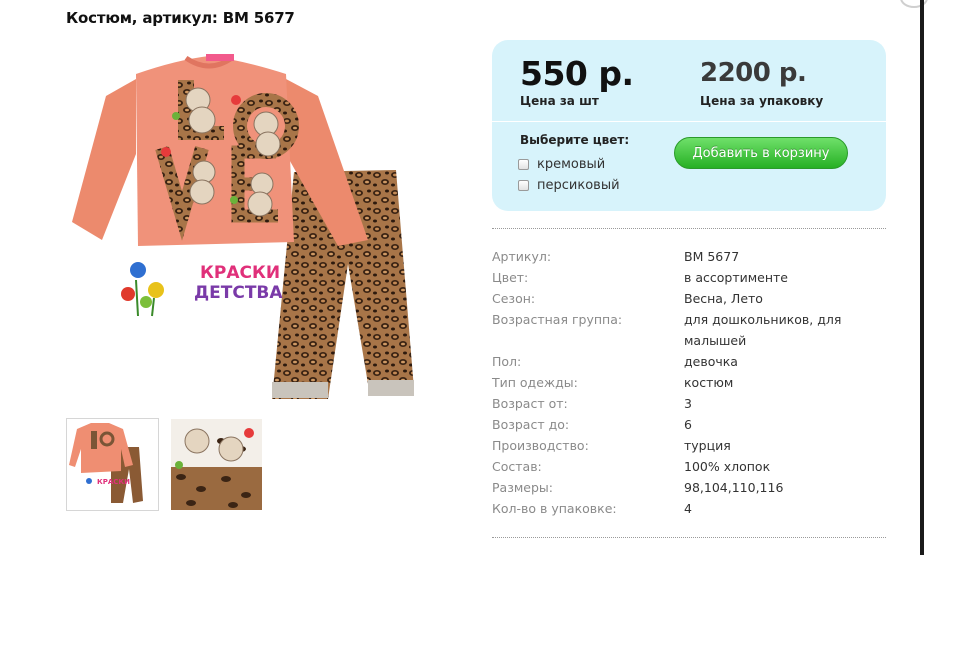 The height and width of the screenshot is (659, 960). I want to click on color-select-heading: Выберите цвет:, so click(575, 140).